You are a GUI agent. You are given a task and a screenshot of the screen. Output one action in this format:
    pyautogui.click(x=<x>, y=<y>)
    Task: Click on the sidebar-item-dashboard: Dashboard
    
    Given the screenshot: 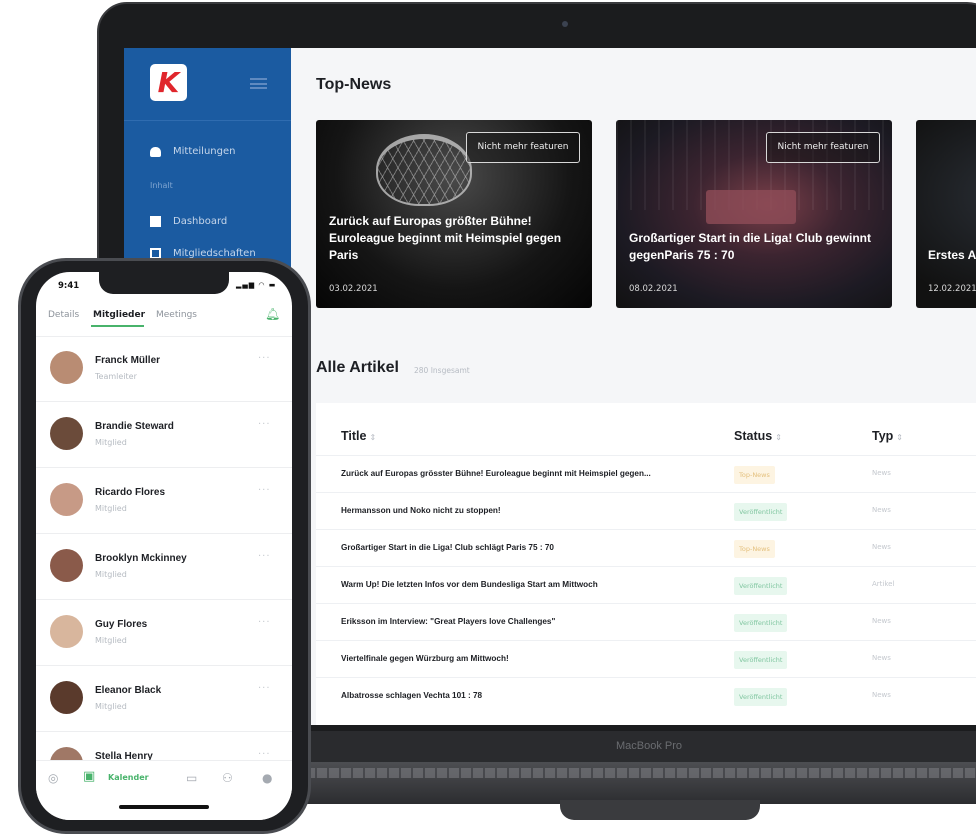 What is the action you would take?
    pyautogui.click(x=188, y=221)
    